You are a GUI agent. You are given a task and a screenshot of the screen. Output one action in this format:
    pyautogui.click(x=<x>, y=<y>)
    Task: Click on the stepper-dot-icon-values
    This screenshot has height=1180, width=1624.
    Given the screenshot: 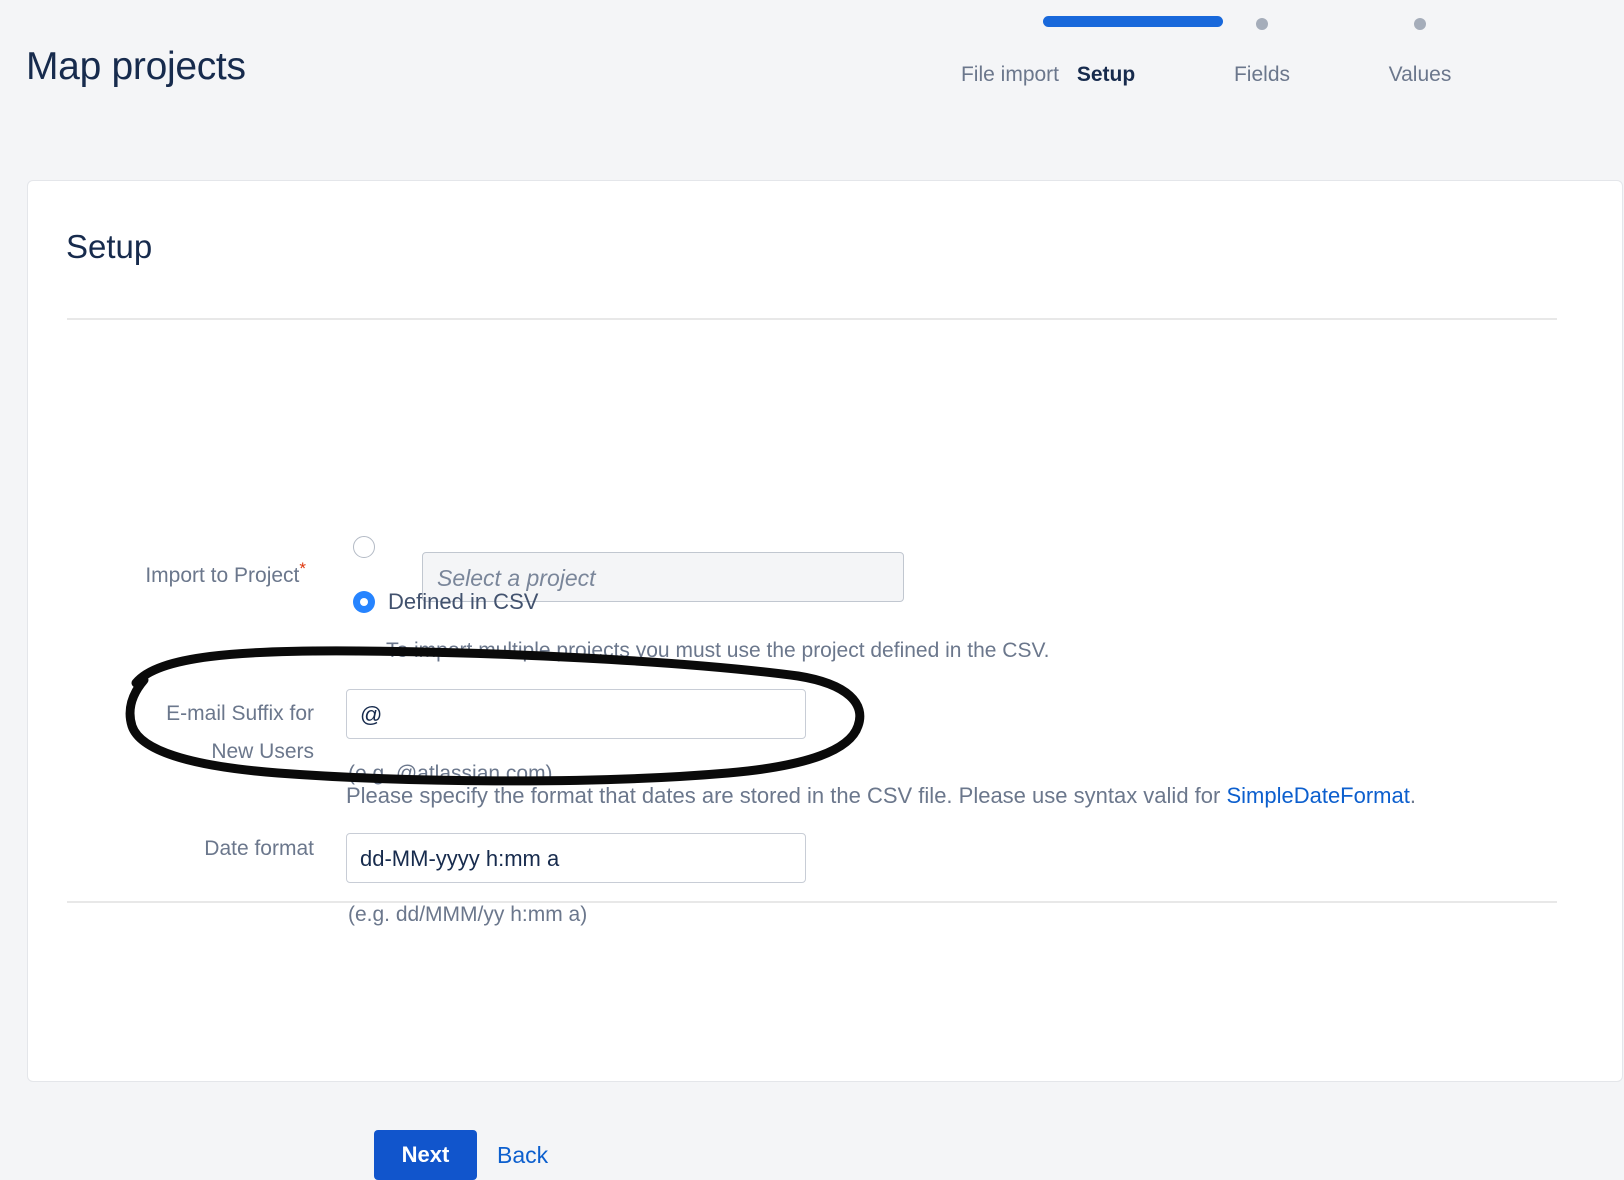 What is the action you would take?
    pyautogui.click(x=1420, y=24)
    